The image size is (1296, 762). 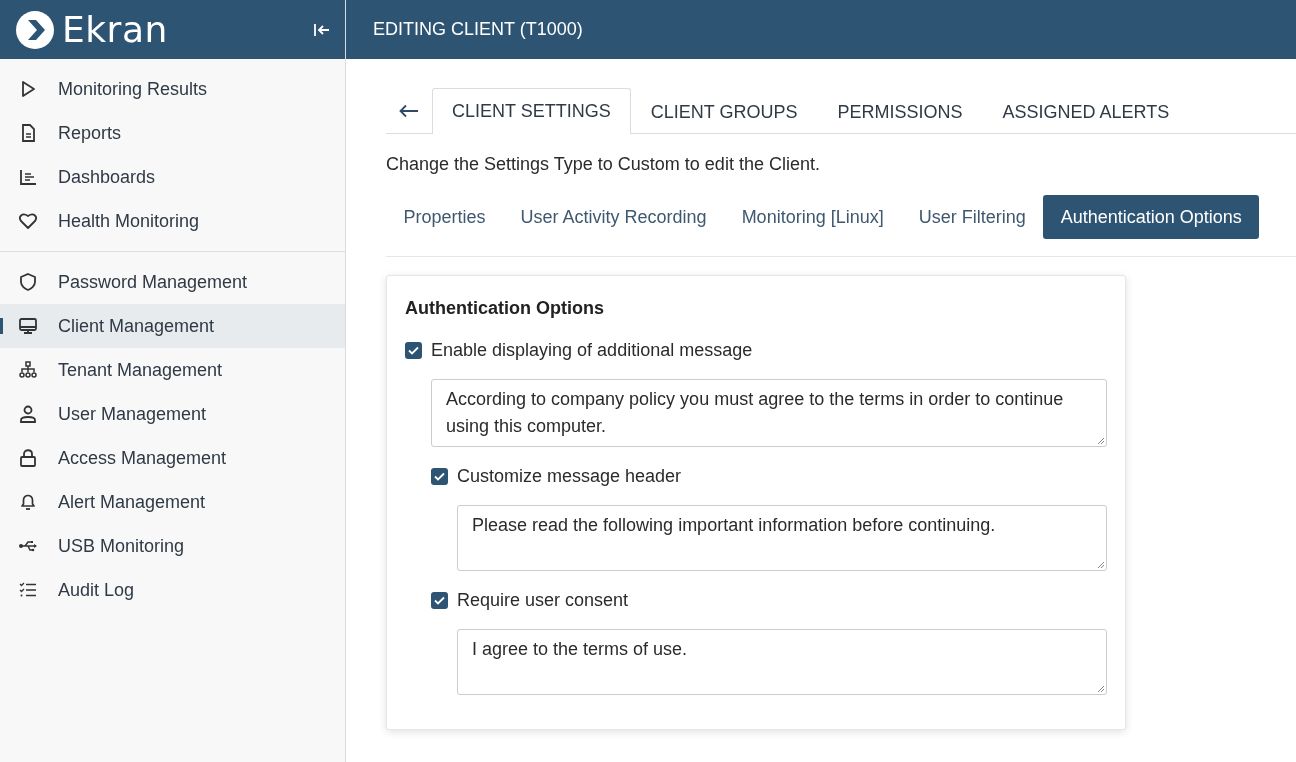 What do you see at coordinates (172, 221) in the screenshot?
I see `sidebar-item: Health Monitoring` at bounding box center [172, 221].